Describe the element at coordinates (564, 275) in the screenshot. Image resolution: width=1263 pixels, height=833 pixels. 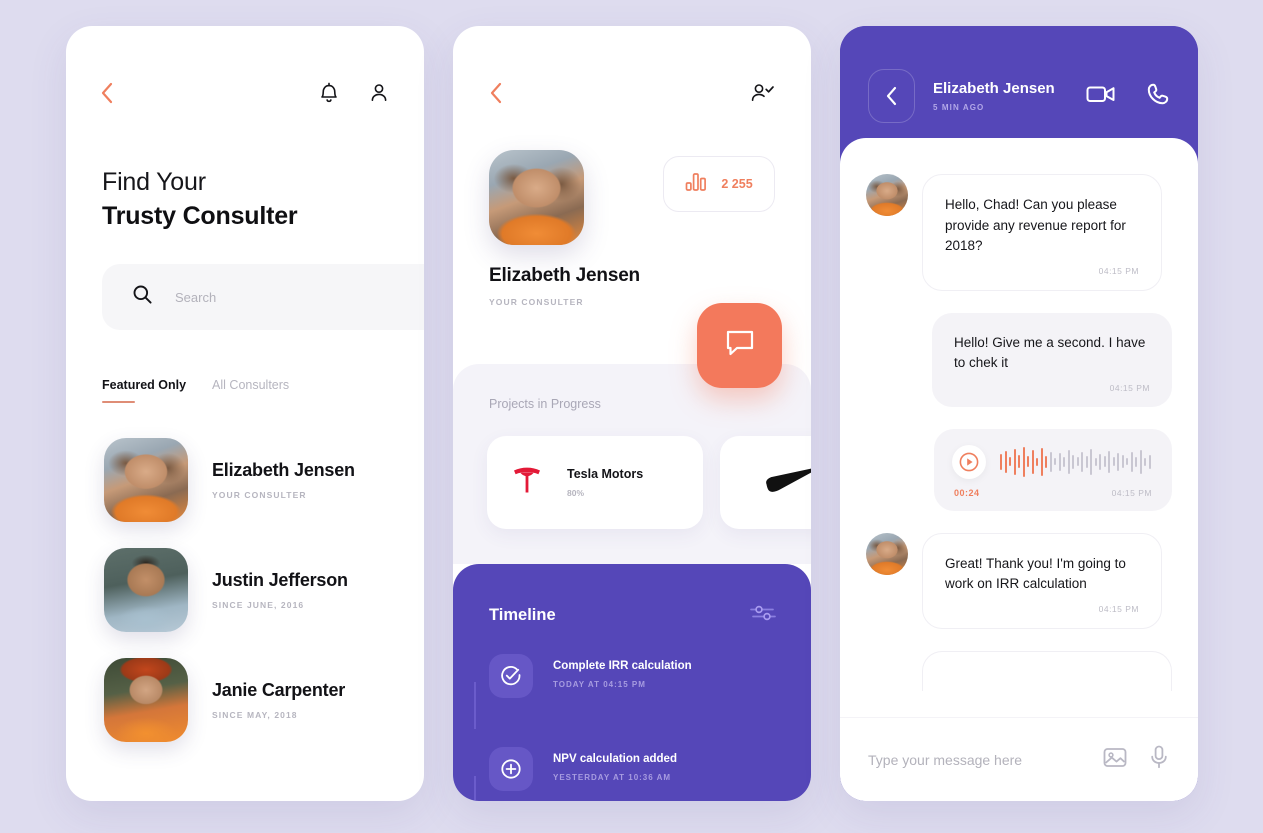
I see `profile-name: Elizabeth Jensen` at that location.